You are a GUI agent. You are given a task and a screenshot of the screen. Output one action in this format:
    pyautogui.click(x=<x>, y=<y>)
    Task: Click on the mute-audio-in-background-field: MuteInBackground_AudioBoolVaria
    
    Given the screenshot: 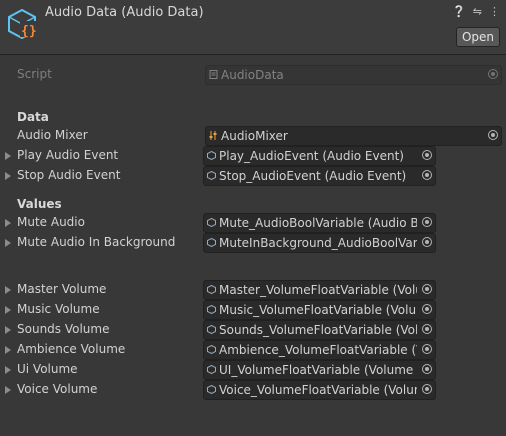 What is the action you would take?
    pyautogui.click(x=319, y=243)
    